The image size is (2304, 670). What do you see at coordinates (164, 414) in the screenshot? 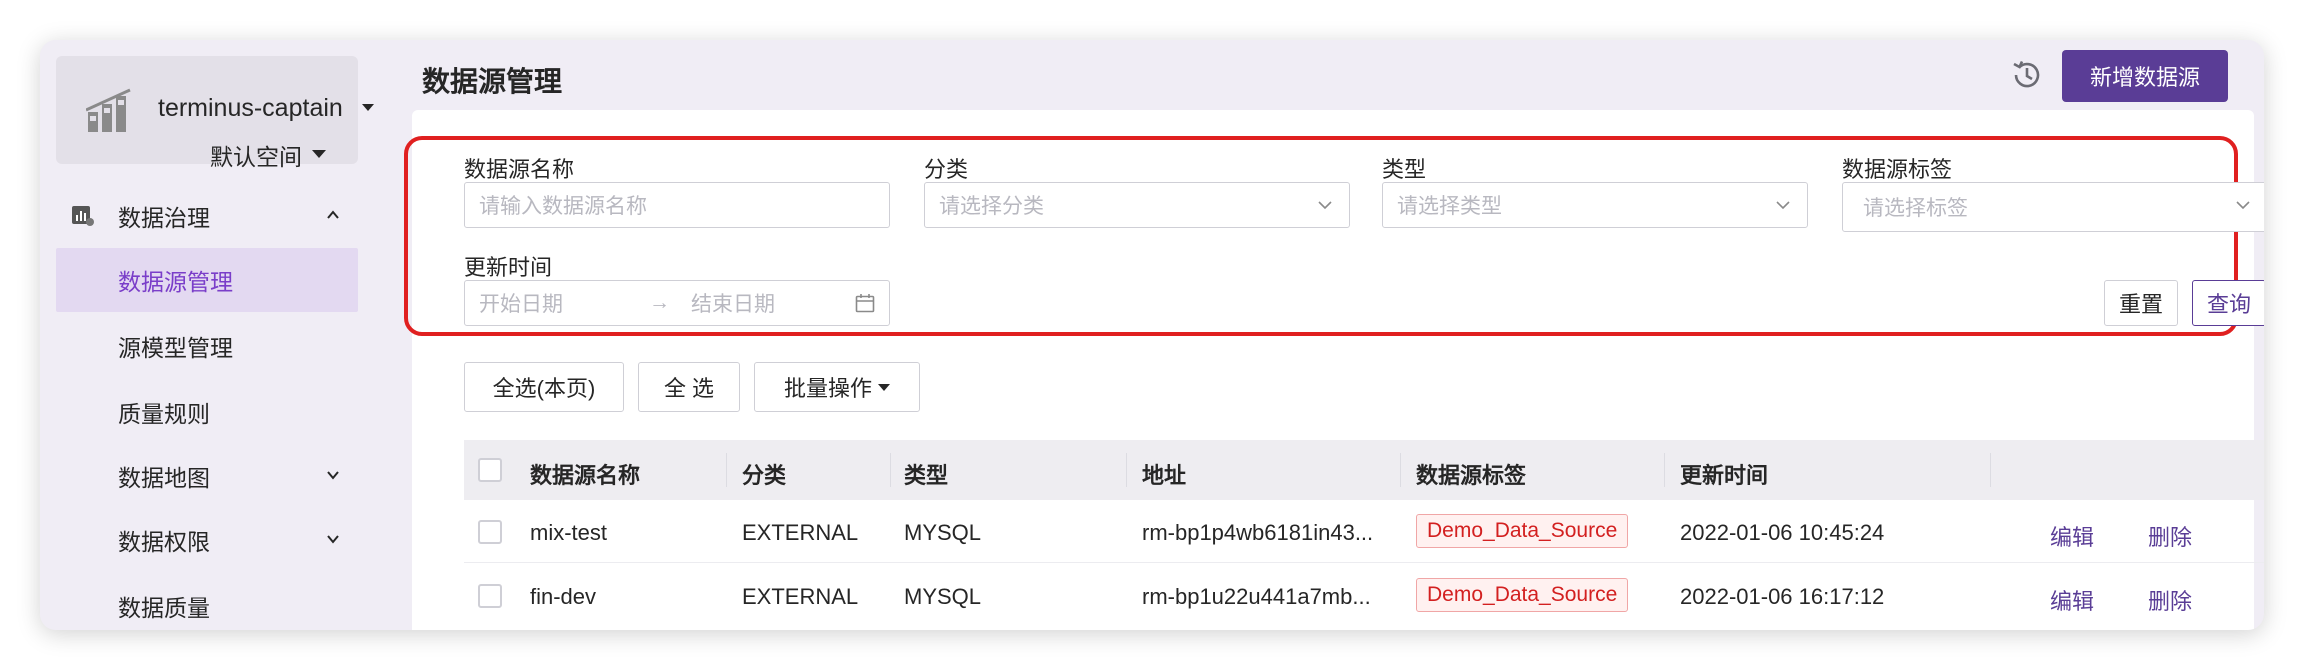
I see `nav-label: 质量规则` at bounding box center [164, 414].